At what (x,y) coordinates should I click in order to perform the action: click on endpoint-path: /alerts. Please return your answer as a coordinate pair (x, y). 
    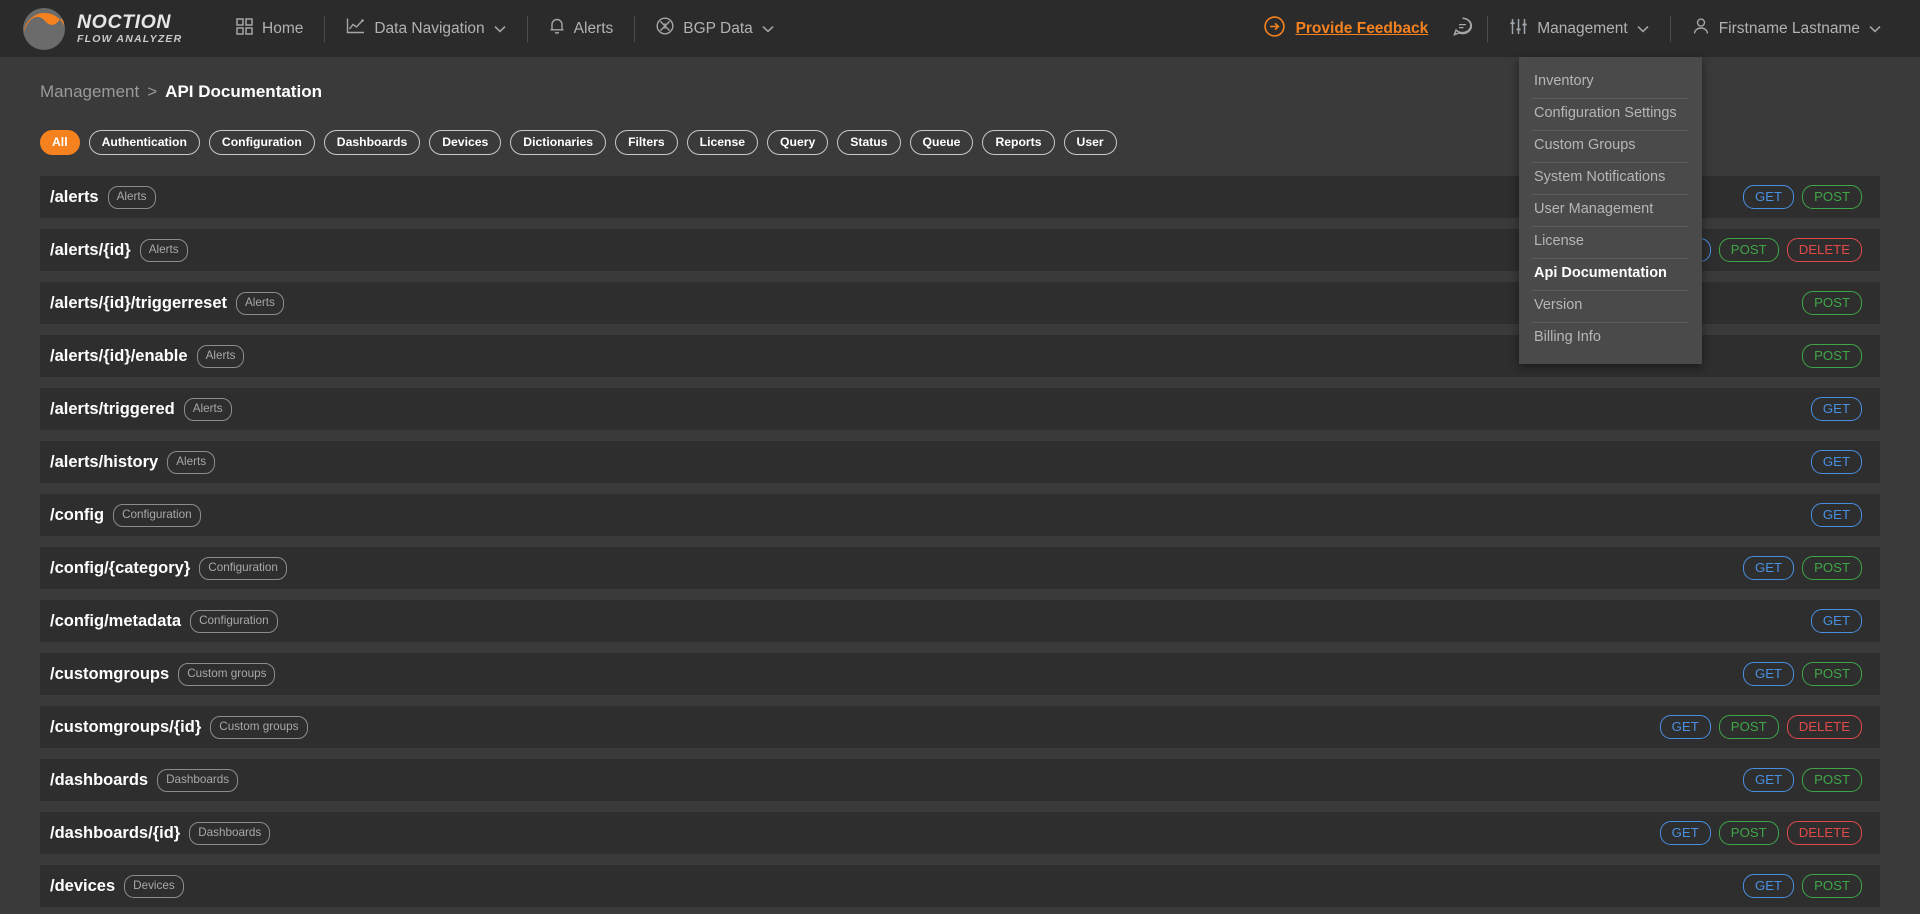
    Looking at the image, I should click on (74, 196).